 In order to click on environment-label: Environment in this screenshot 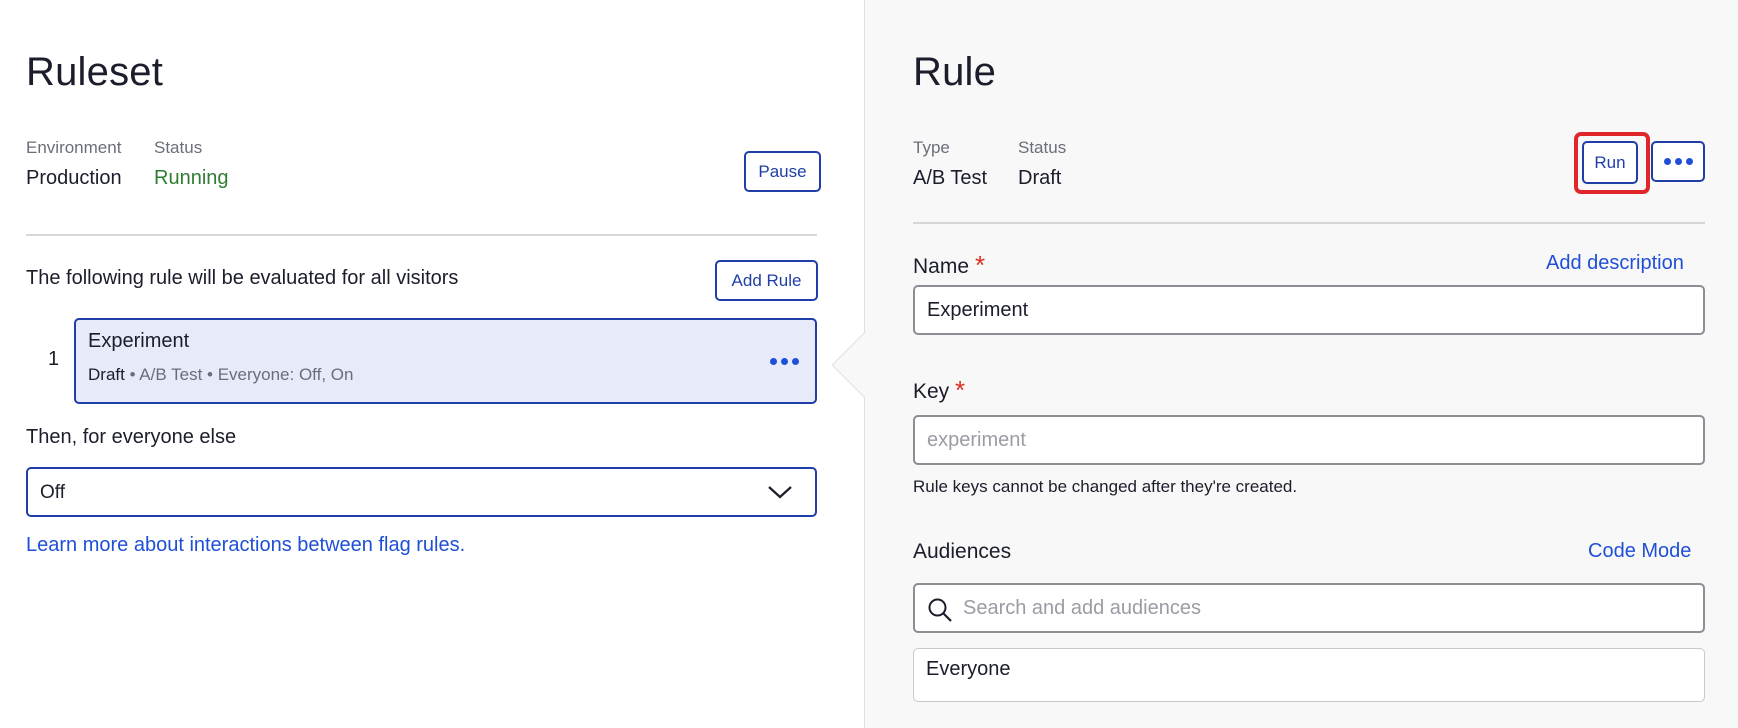, I will do `click(74, 147)`.